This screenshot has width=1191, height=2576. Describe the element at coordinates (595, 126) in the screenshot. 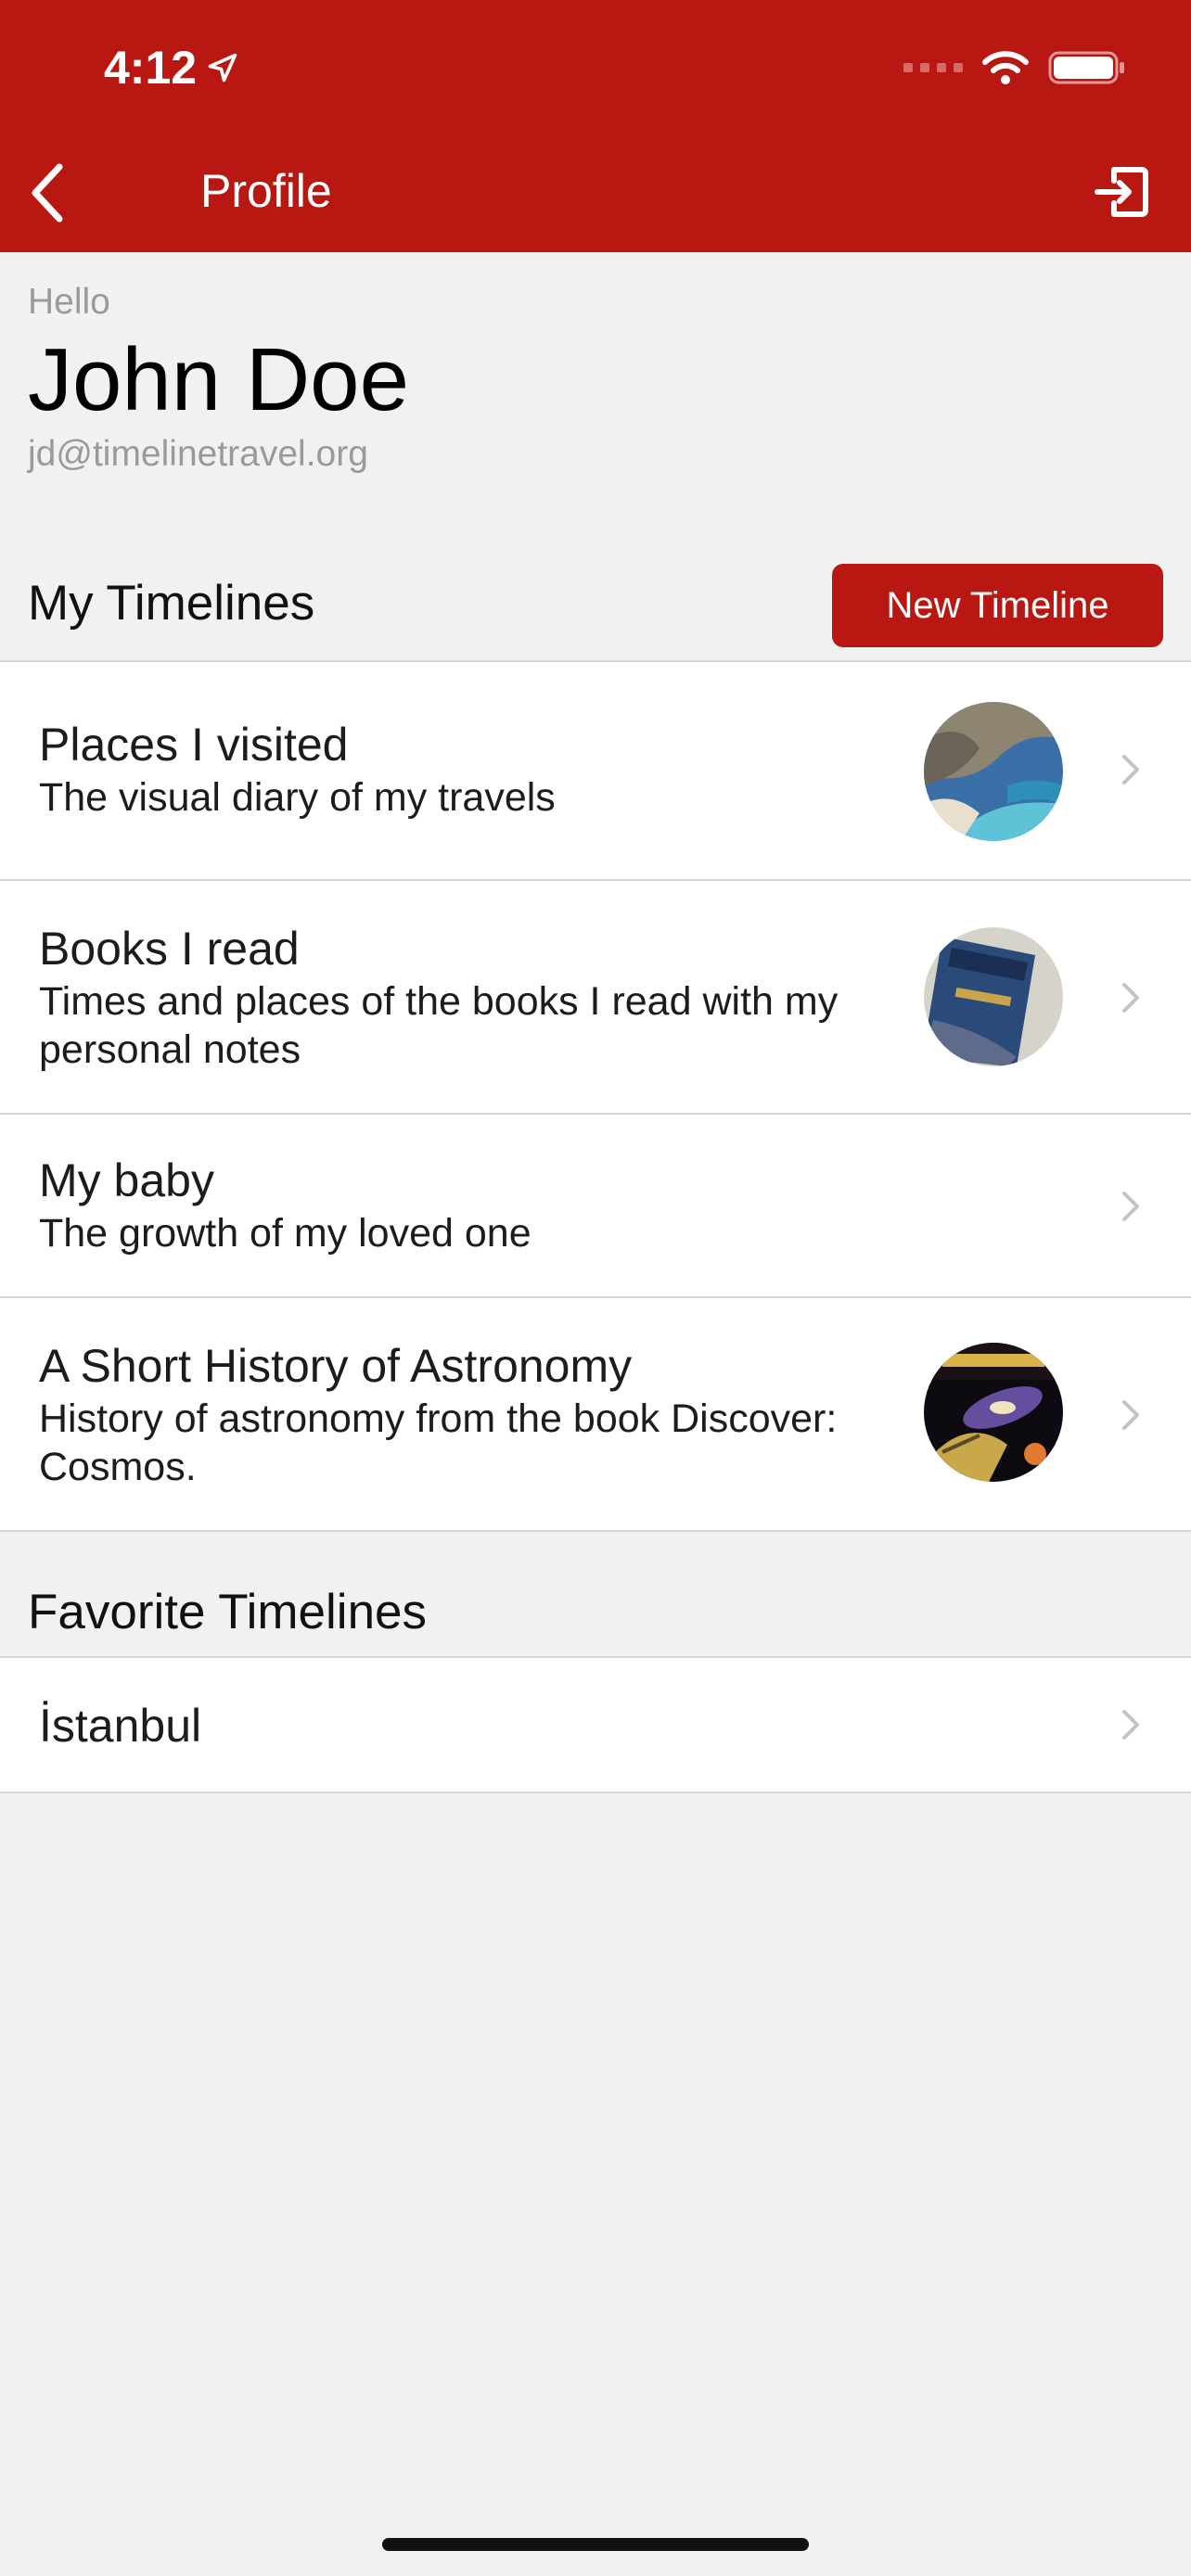

I see `app-header: 4:12 Profile` at that location.